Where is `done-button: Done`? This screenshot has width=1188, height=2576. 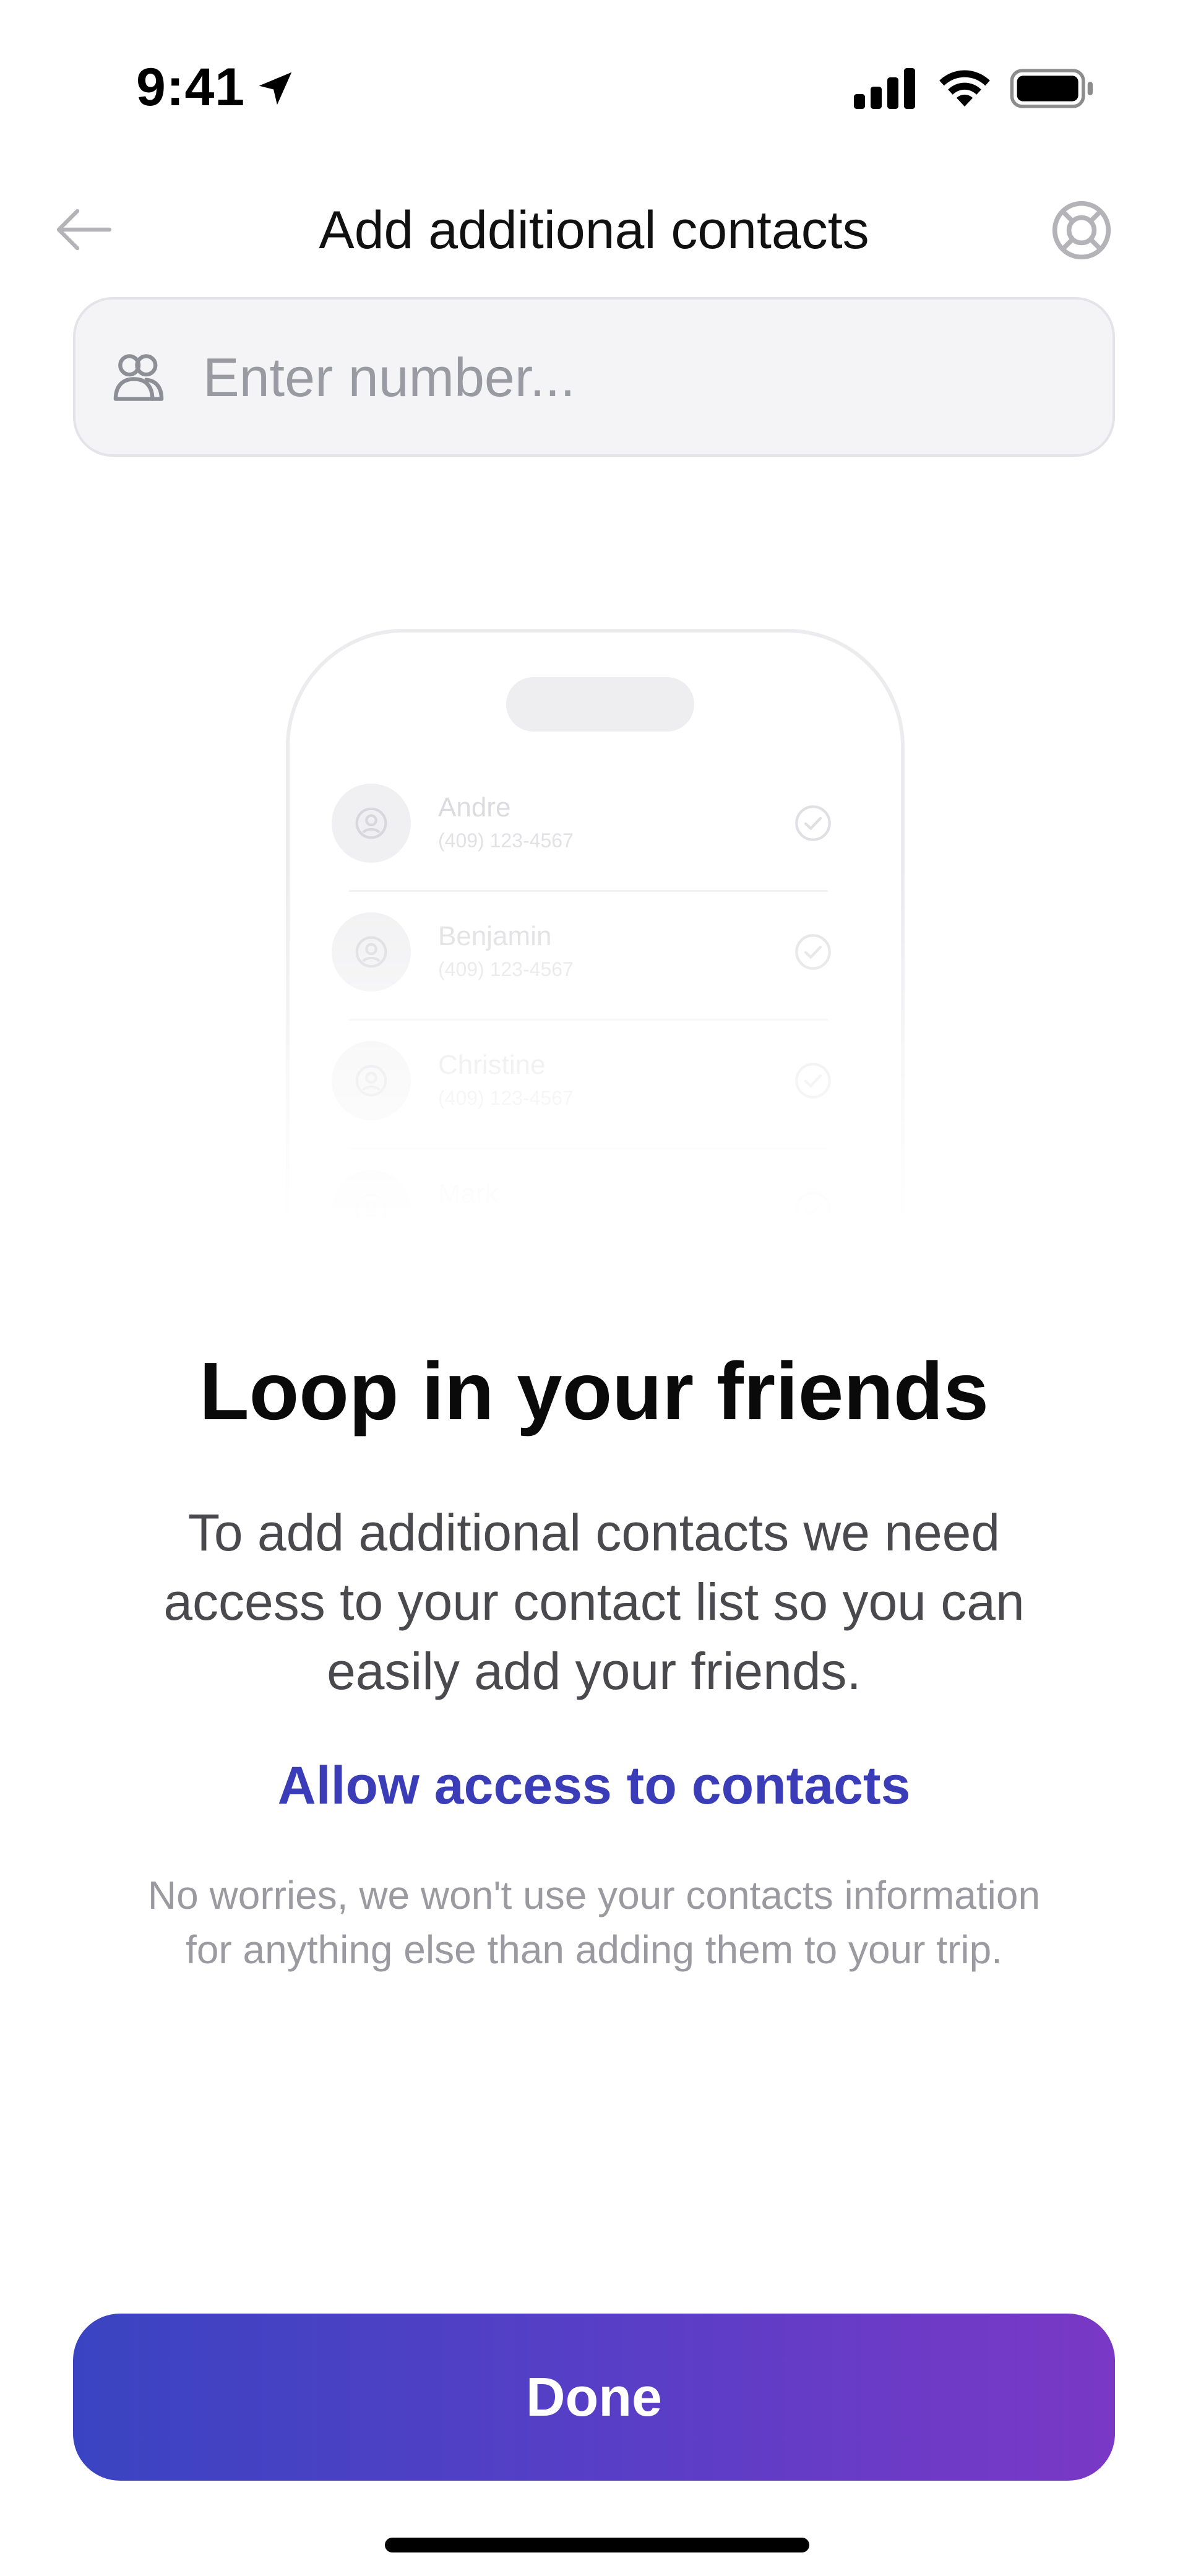 done-button: Done is located at coordinates (594, 2397).